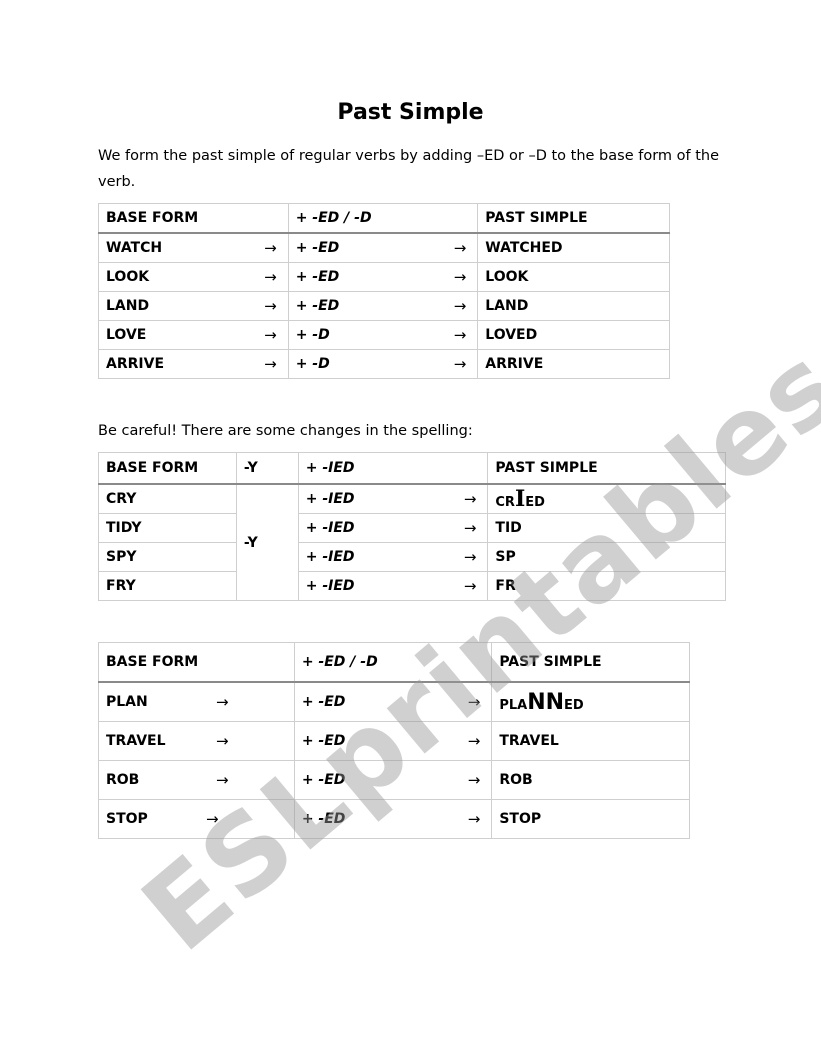 The height and width of the screenshot is (1062, 821). What do you see at coordinates (606, 557) in the screenshot?
I see `past-simple: SP` at bounding box center [606, 557].